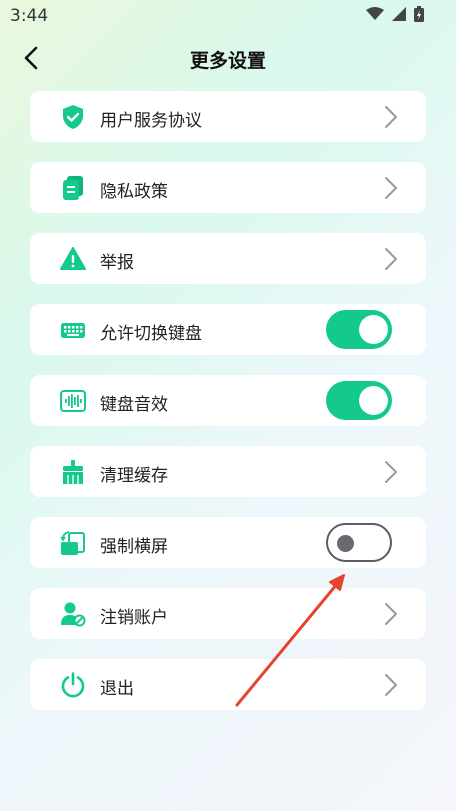 The width and height of the screenshot is (456, 811). Describe the element at coordinates (134, 547) in the screenshot. I see `settings-item-label: 强制横屏` at that location.